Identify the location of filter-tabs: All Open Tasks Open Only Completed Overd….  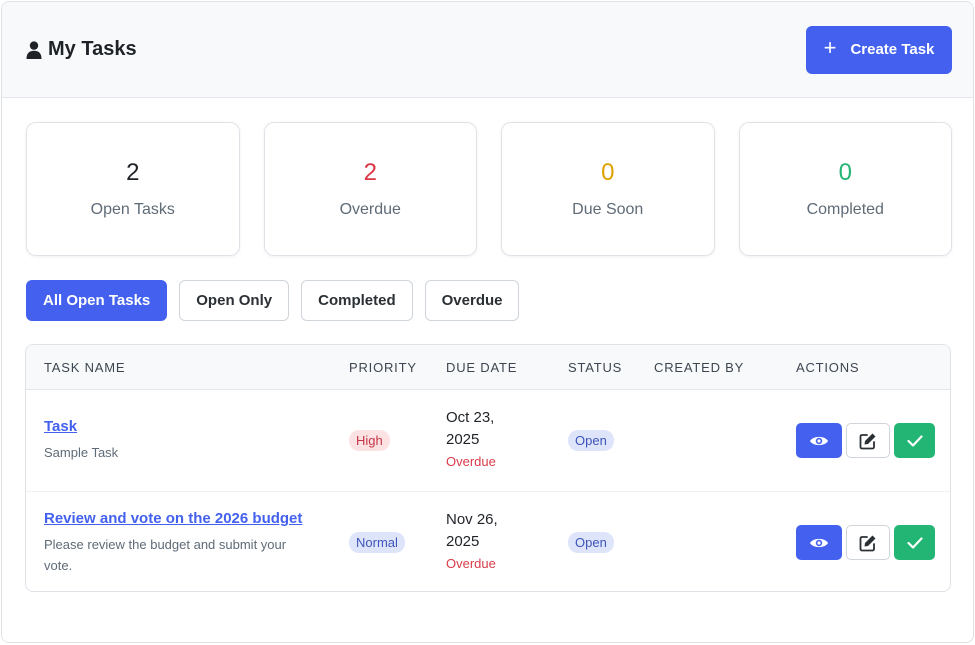
(487, 288).